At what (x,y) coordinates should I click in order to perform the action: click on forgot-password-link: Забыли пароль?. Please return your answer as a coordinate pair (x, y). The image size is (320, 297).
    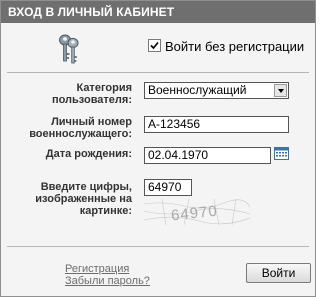
    Looking at the image, I should click on (107, 281).